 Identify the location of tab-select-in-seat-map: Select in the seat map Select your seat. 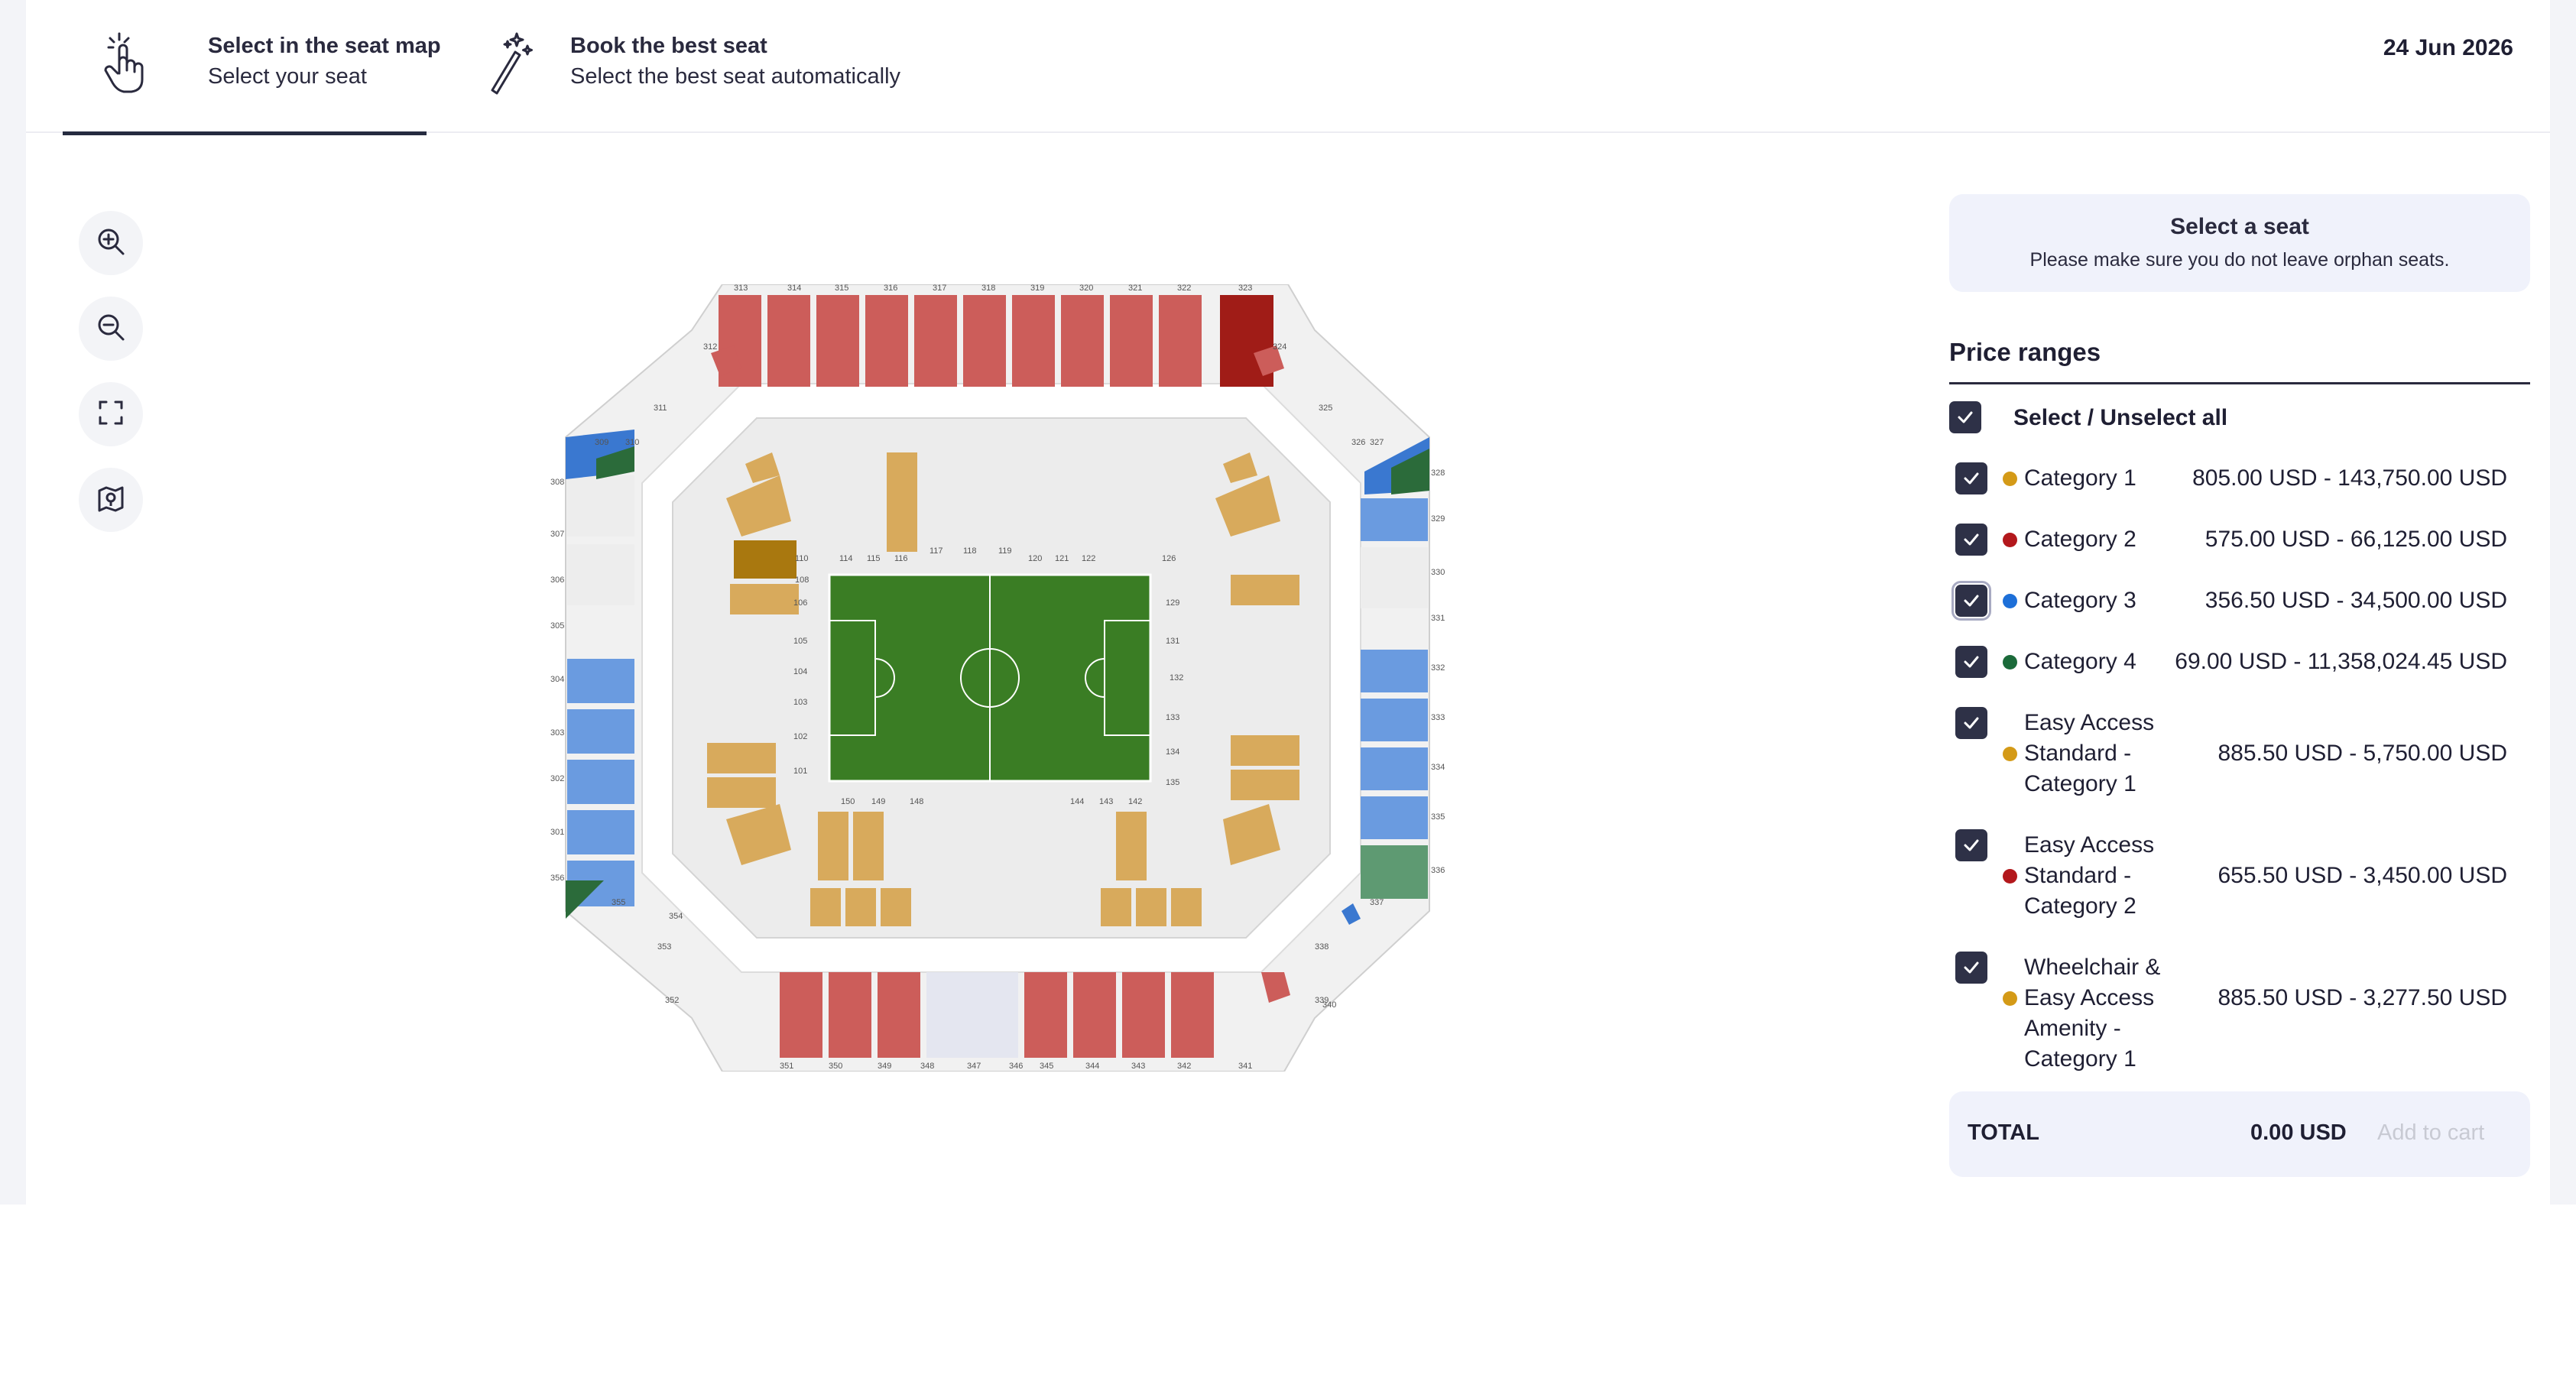
(252, 67).